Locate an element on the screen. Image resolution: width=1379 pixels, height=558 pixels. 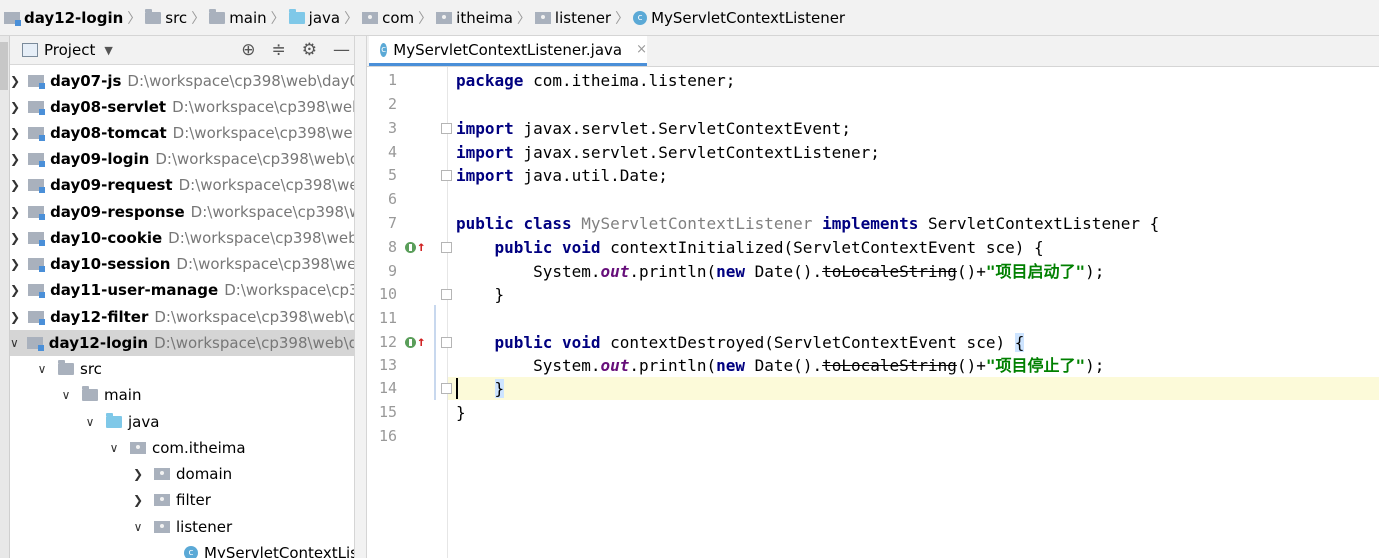
code-line: 2 is located at coordinates (873, 104).